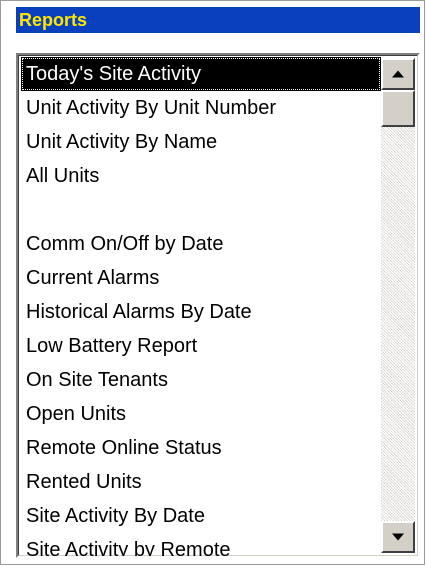 The width and height of the screenshot is (427, 567). Describe the element at coordinates (201, 278) in the screenshot. I see `list-item-current-alarms: Current Alarms` at that location.